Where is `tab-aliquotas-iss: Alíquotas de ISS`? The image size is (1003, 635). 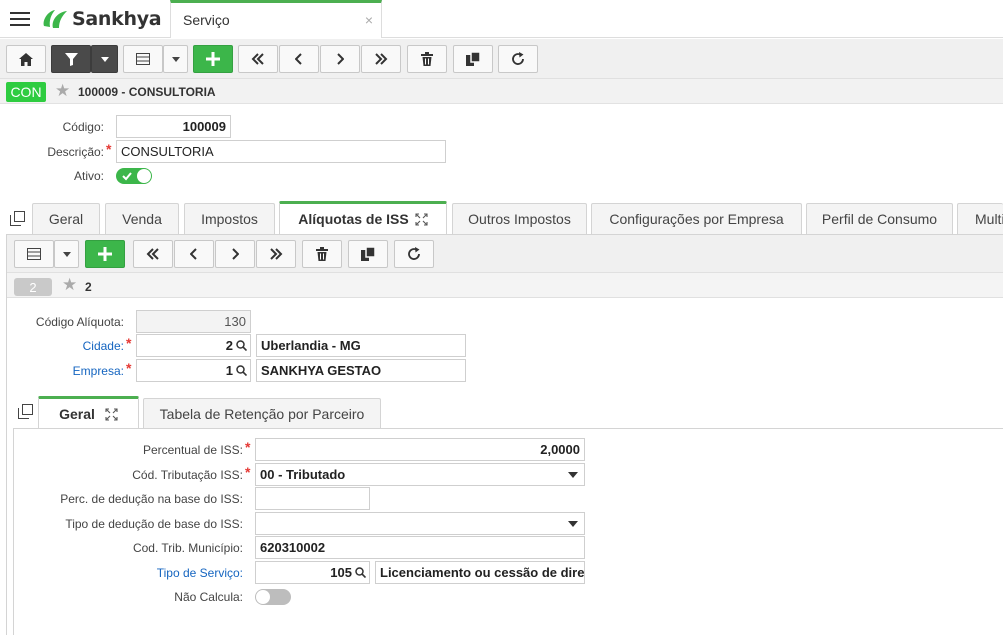 tab-aliquotas-iss: Alíquotas de ISS is located at coordinates (363, 217).